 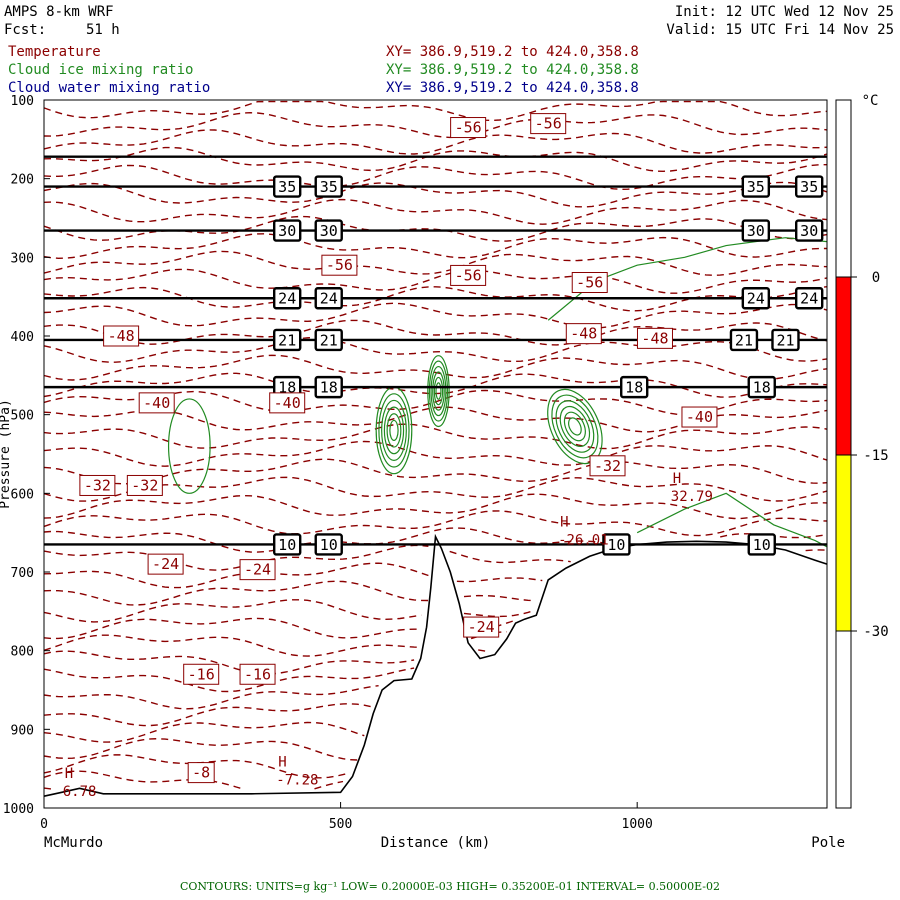 I want to click on extremum-value: -7.28, so click(x=297, y=780).